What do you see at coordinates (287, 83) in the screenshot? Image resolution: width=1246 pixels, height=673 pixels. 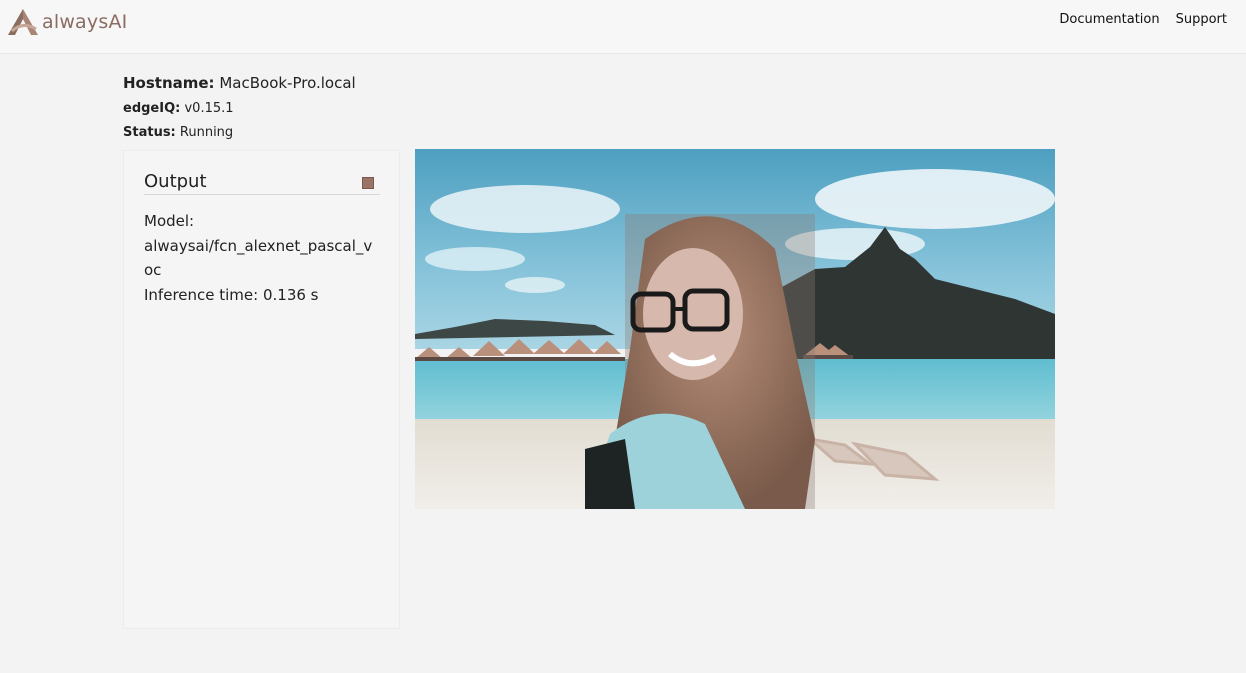 I see `hostname-value: MacBook-Pro.local` at bounding box center [287, 83].